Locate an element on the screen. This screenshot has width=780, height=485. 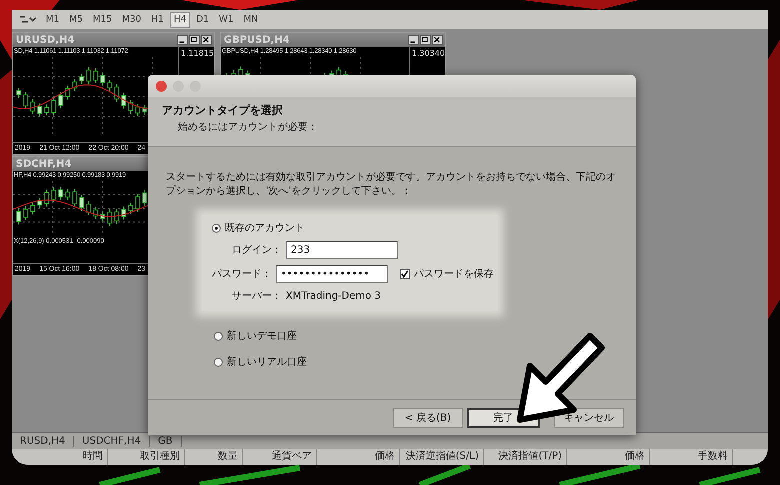
field-label: サーバー： is located at coordinates (256, 296).